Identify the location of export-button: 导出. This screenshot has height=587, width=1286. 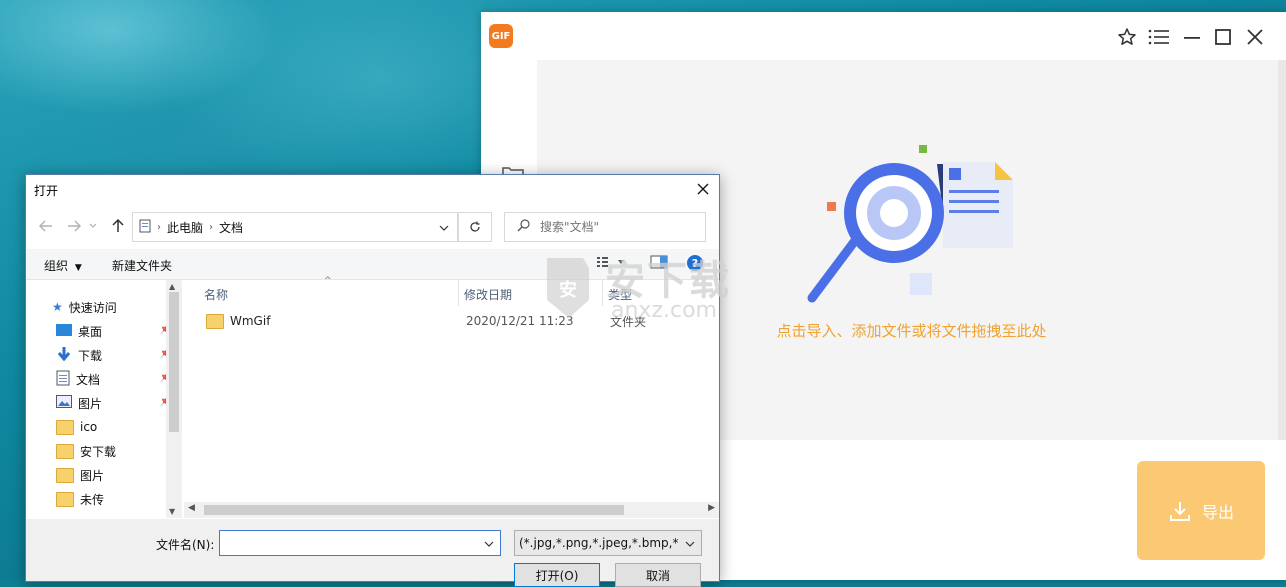
(1201, 510).